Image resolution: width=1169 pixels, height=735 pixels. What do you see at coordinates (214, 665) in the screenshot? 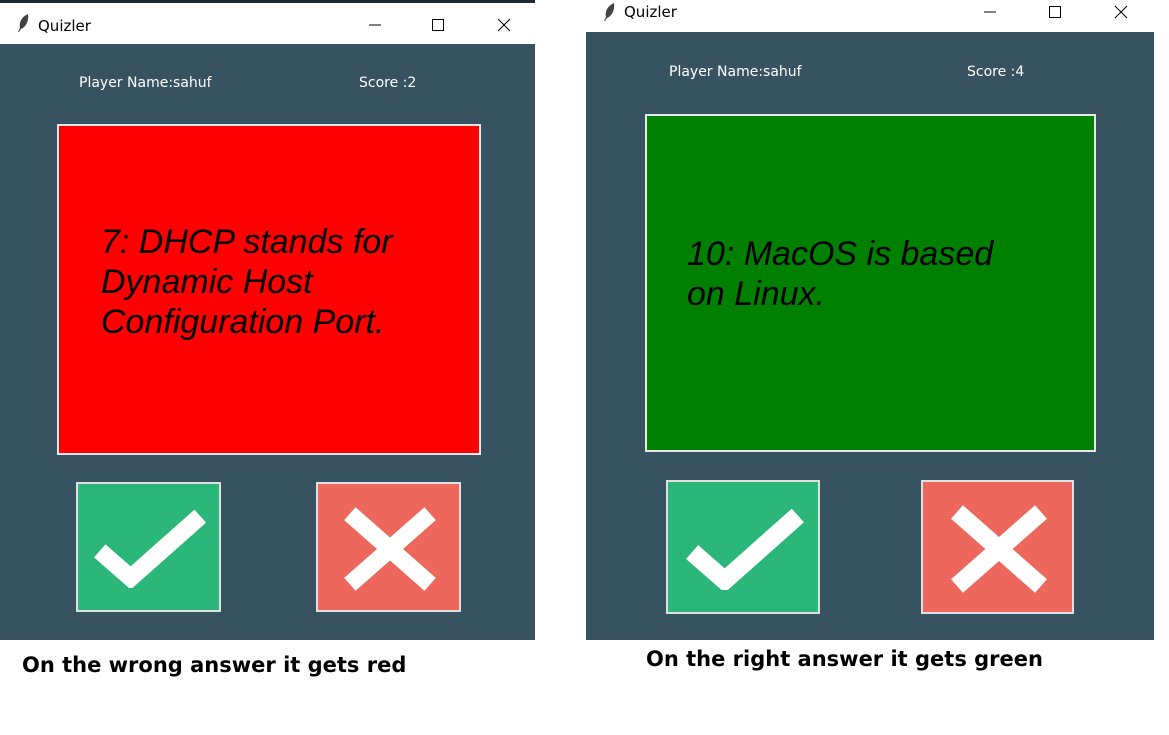
I see `caption-left: On the wrong answer it gets red` at bounding box center [214, 665].